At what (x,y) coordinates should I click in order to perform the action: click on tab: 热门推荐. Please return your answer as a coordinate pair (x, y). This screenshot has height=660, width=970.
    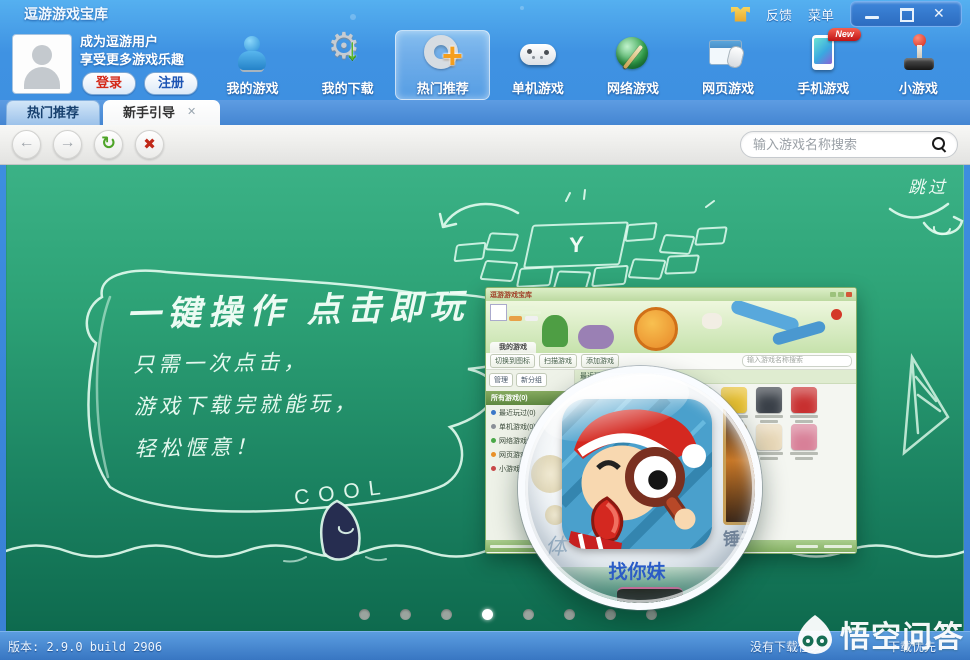
    Looking at the image, I should click on (53, 112).